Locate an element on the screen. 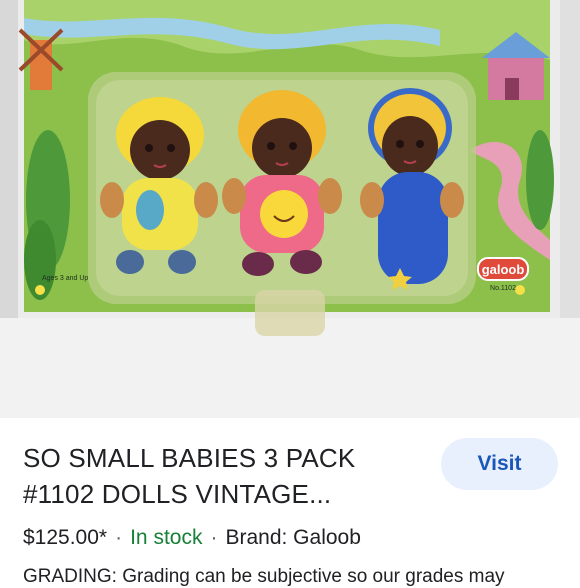 The height and width of the screenshot is (588, 580). visit-button: Visit is located at coordinates (499, 464).